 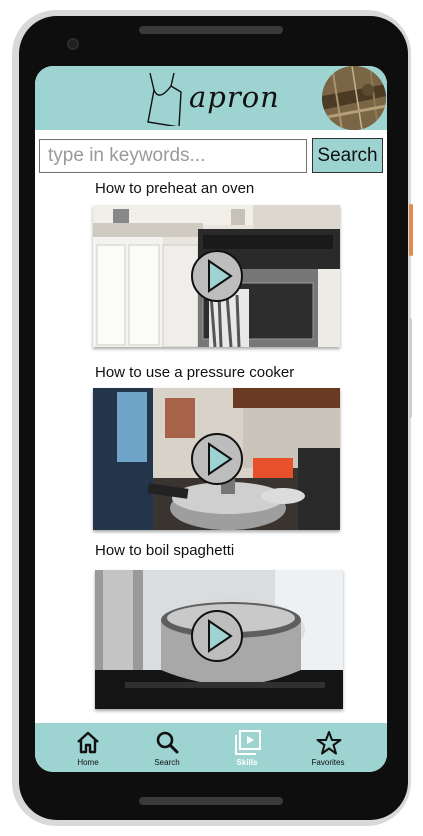 I want to click on nav-item-home: Home, so click(x=88, y=747).